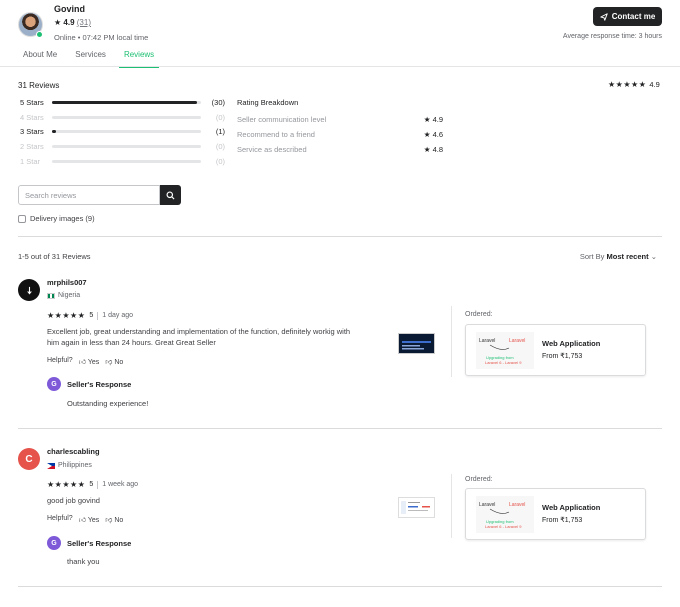  I want to click on review-rating-value: 5, so click(91, 484).